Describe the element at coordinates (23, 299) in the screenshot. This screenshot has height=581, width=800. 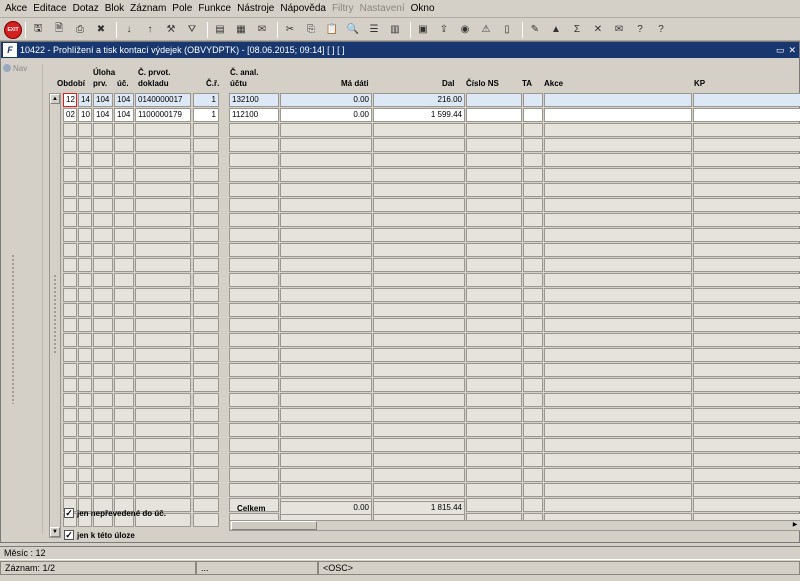
I see `nav-panel: Nav` at that location.